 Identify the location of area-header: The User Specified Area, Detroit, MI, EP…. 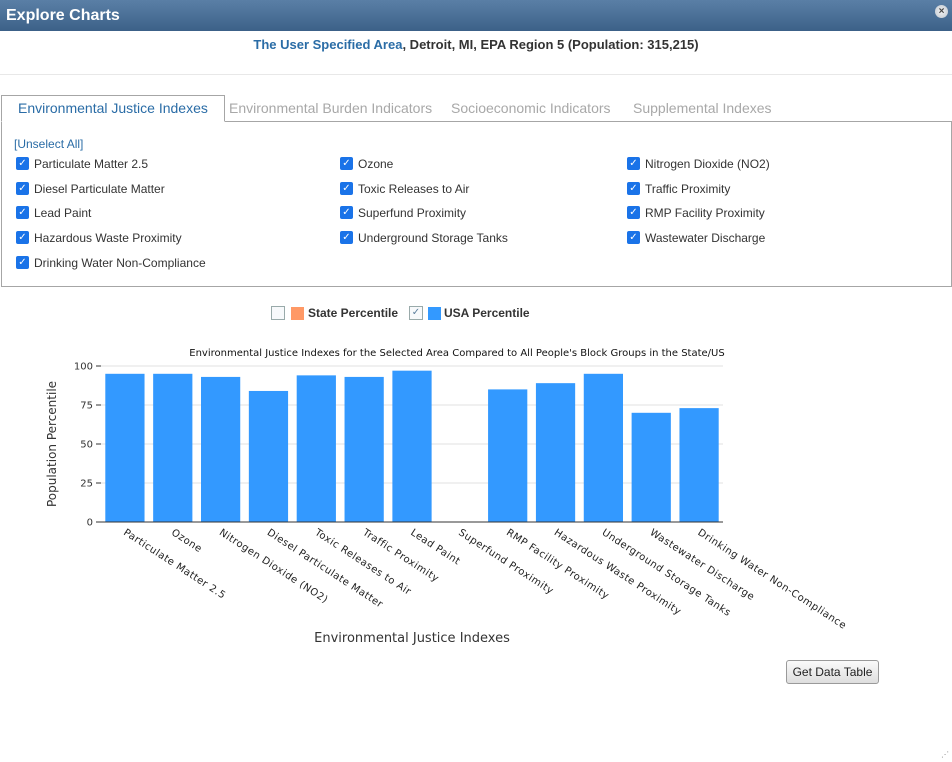
(476, 44).